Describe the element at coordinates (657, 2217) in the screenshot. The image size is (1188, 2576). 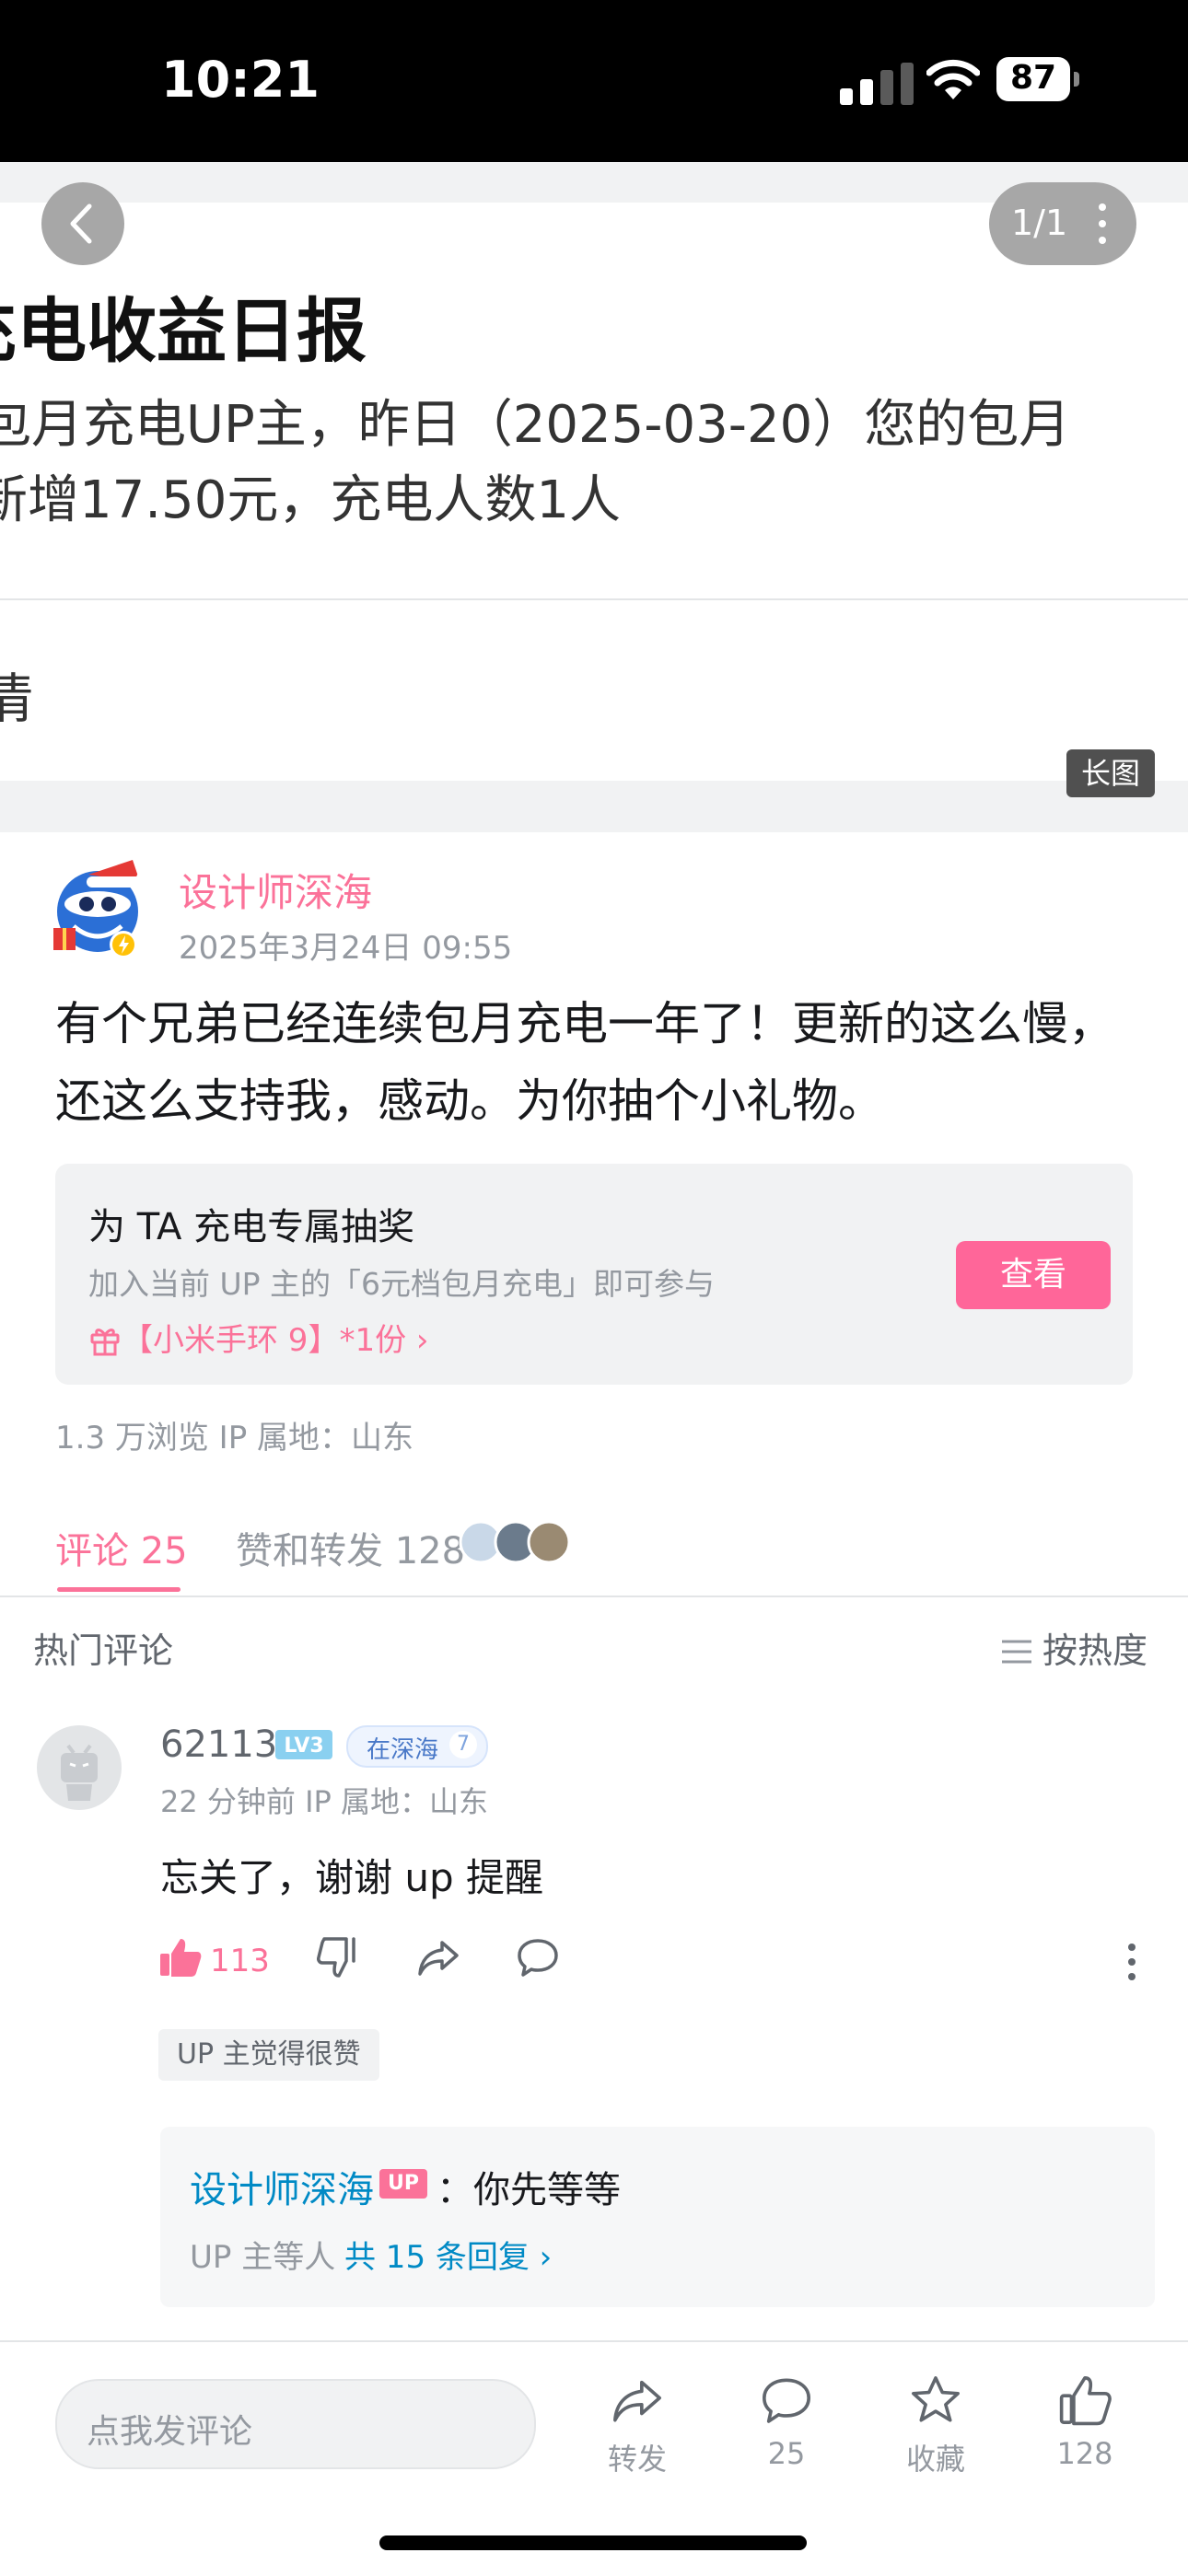
I see `reply-preview: 设计师深海 UP ：你先等等 UP 主等人 共 15 条回复 ›` at that location.